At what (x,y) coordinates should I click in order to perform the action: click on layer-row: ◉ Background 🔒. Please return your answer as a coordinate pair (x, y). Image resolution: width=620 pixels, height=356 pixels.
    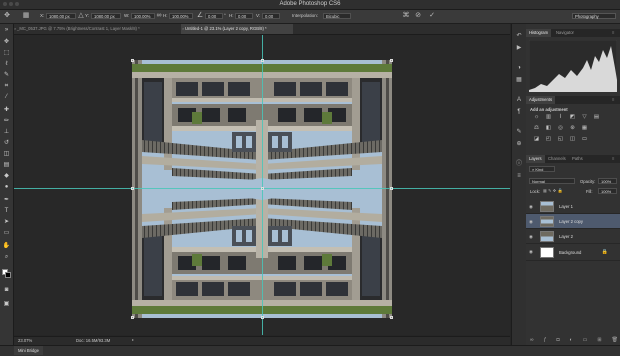
    Looking at the image, I should click on (573, 252).